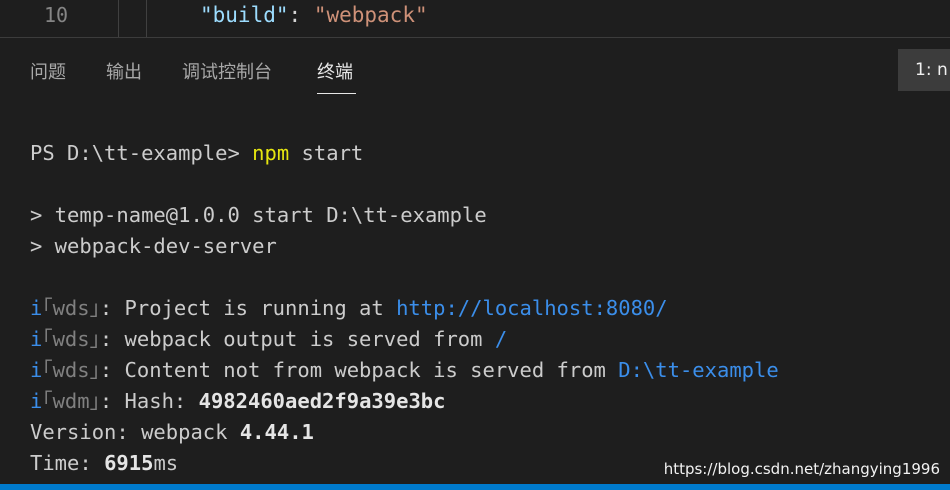 This screenshot has height=490, width=950. I want to click on status-bar, so click(475, 487).